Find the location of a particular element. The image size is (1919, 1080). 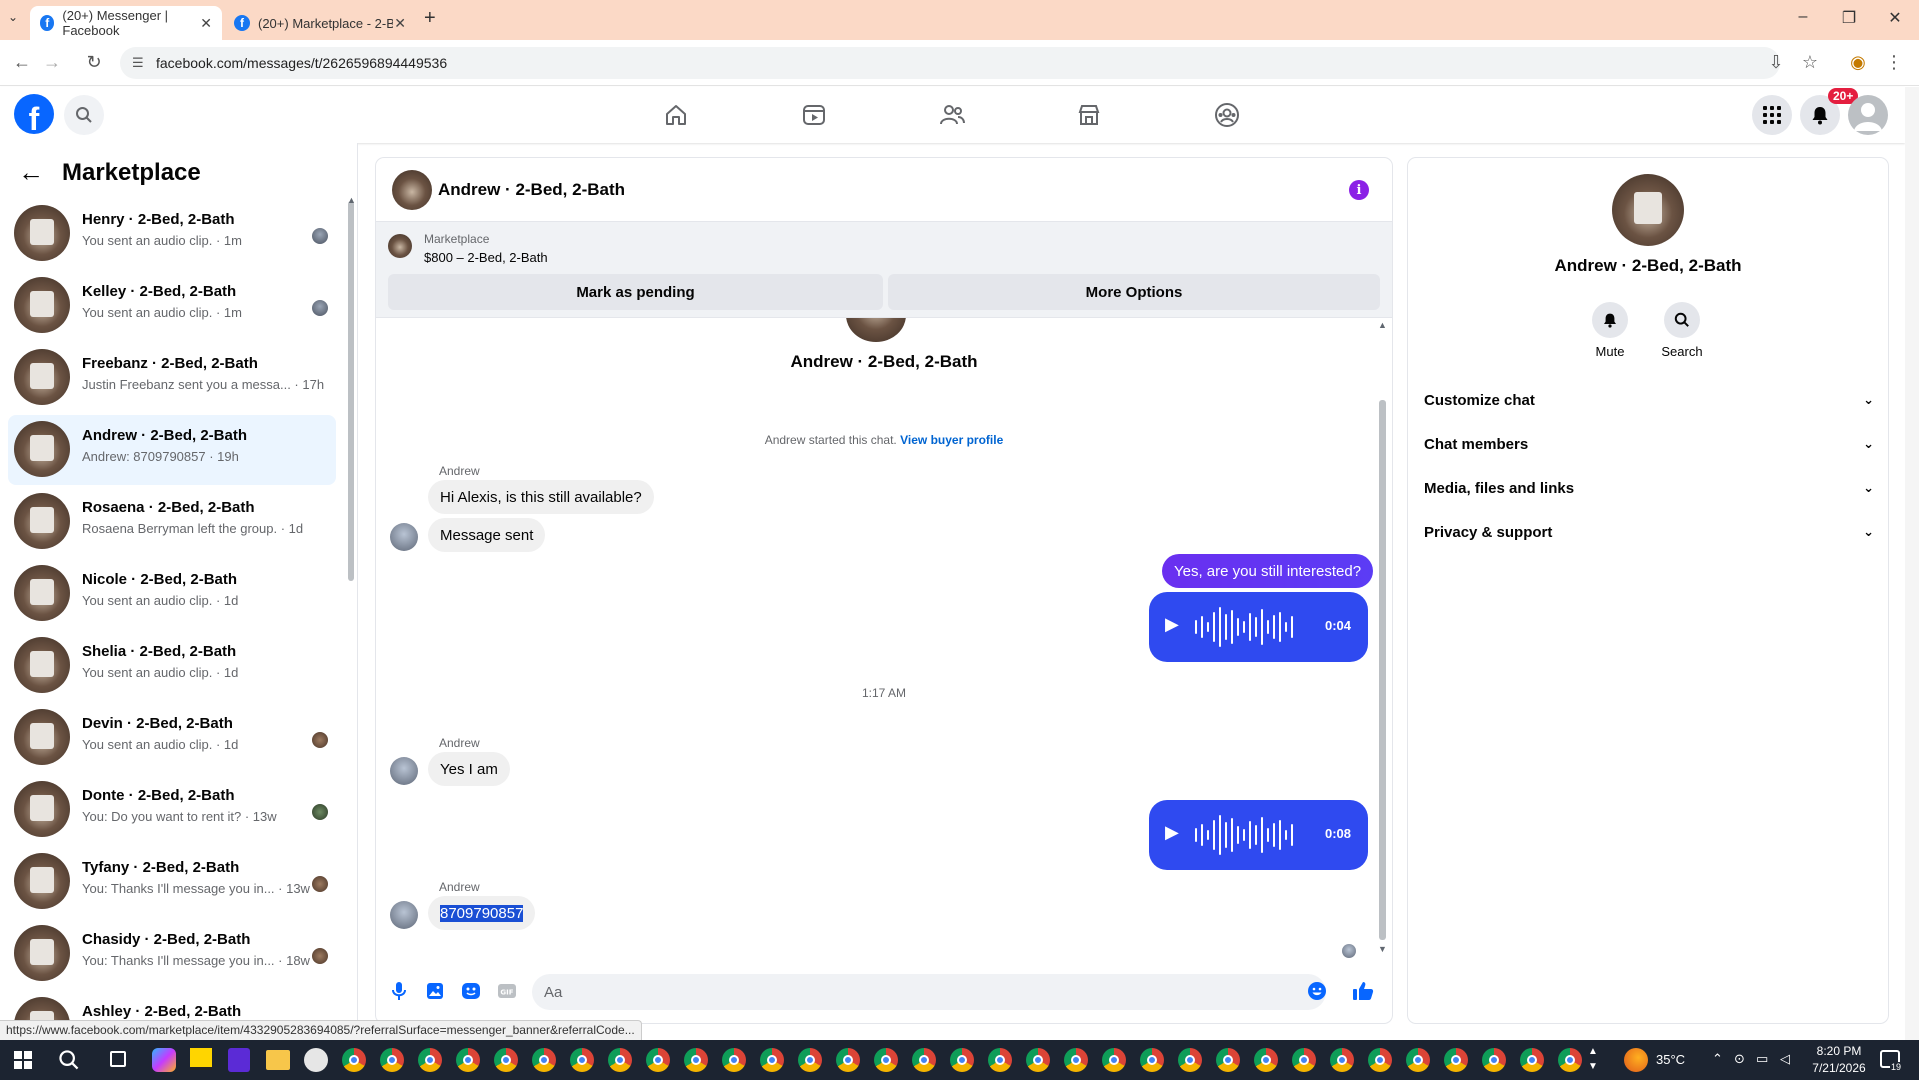

info-icon: i is located at coordinates (1359, 190).